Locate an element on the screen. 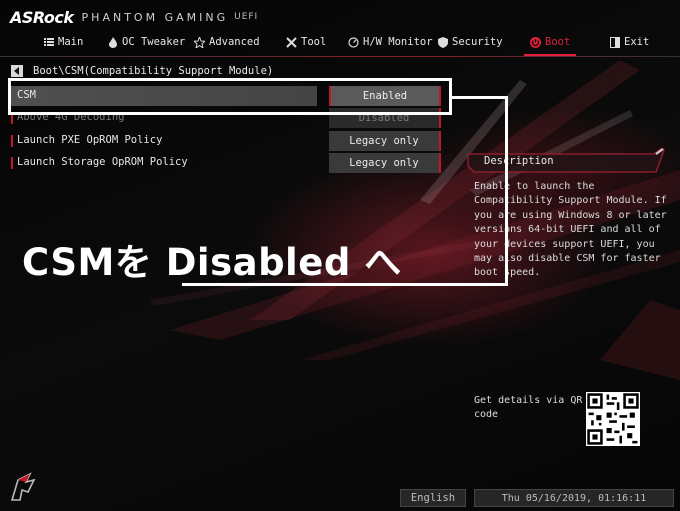 The height and width of the screenshot is (511, 680). tools-icon is located at coordinates (291, 42).